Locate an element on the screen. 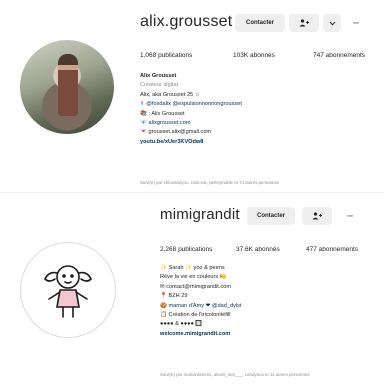  bio-name: Alix Grousset is located at coordinates (158, 76).